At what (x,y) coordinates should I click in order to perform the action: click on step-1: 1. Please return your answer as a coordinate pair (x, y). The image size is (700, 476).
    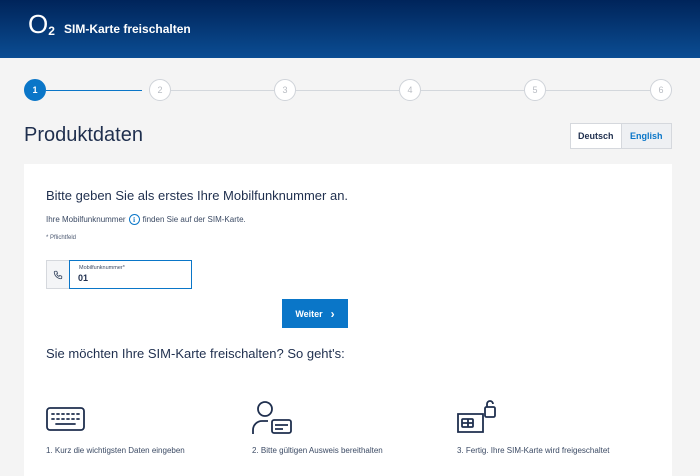
    Looking at the image, I should click on (35, 90).